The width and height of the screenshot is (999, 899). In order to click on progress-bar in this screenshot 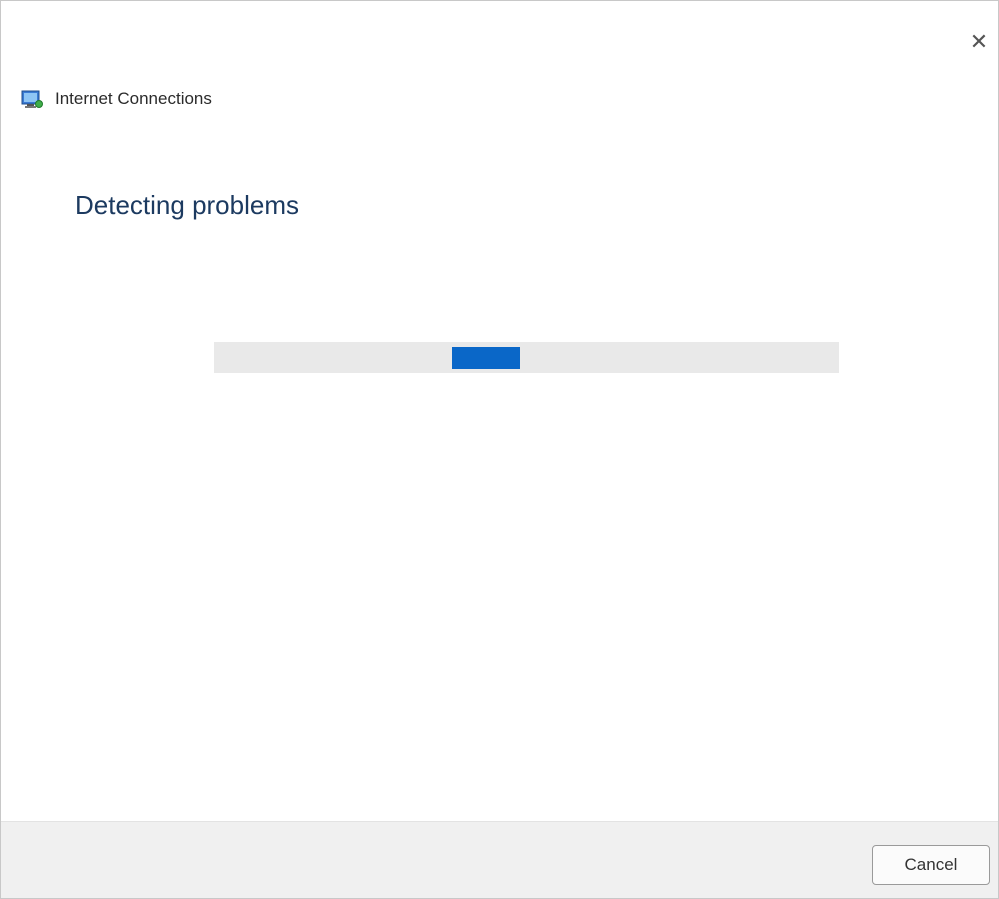, I will do `click(526, 357)`.